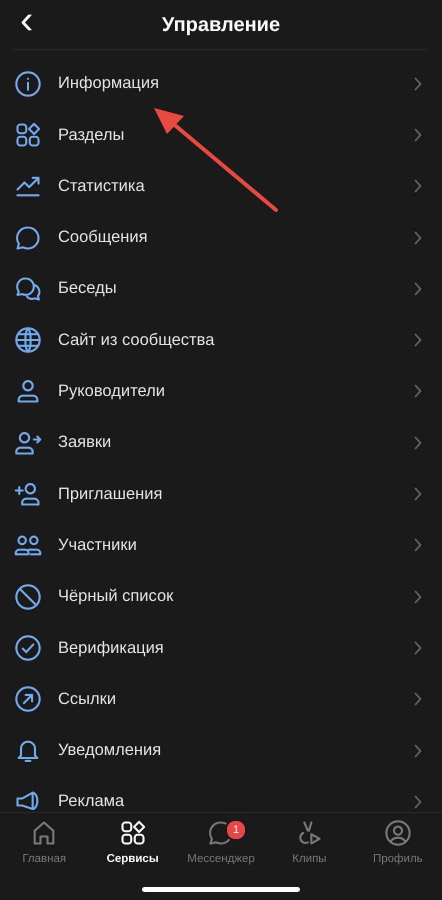 The height and width of the screenshot is (900, 442). I want to click on home-indicator, so click(221, 889).